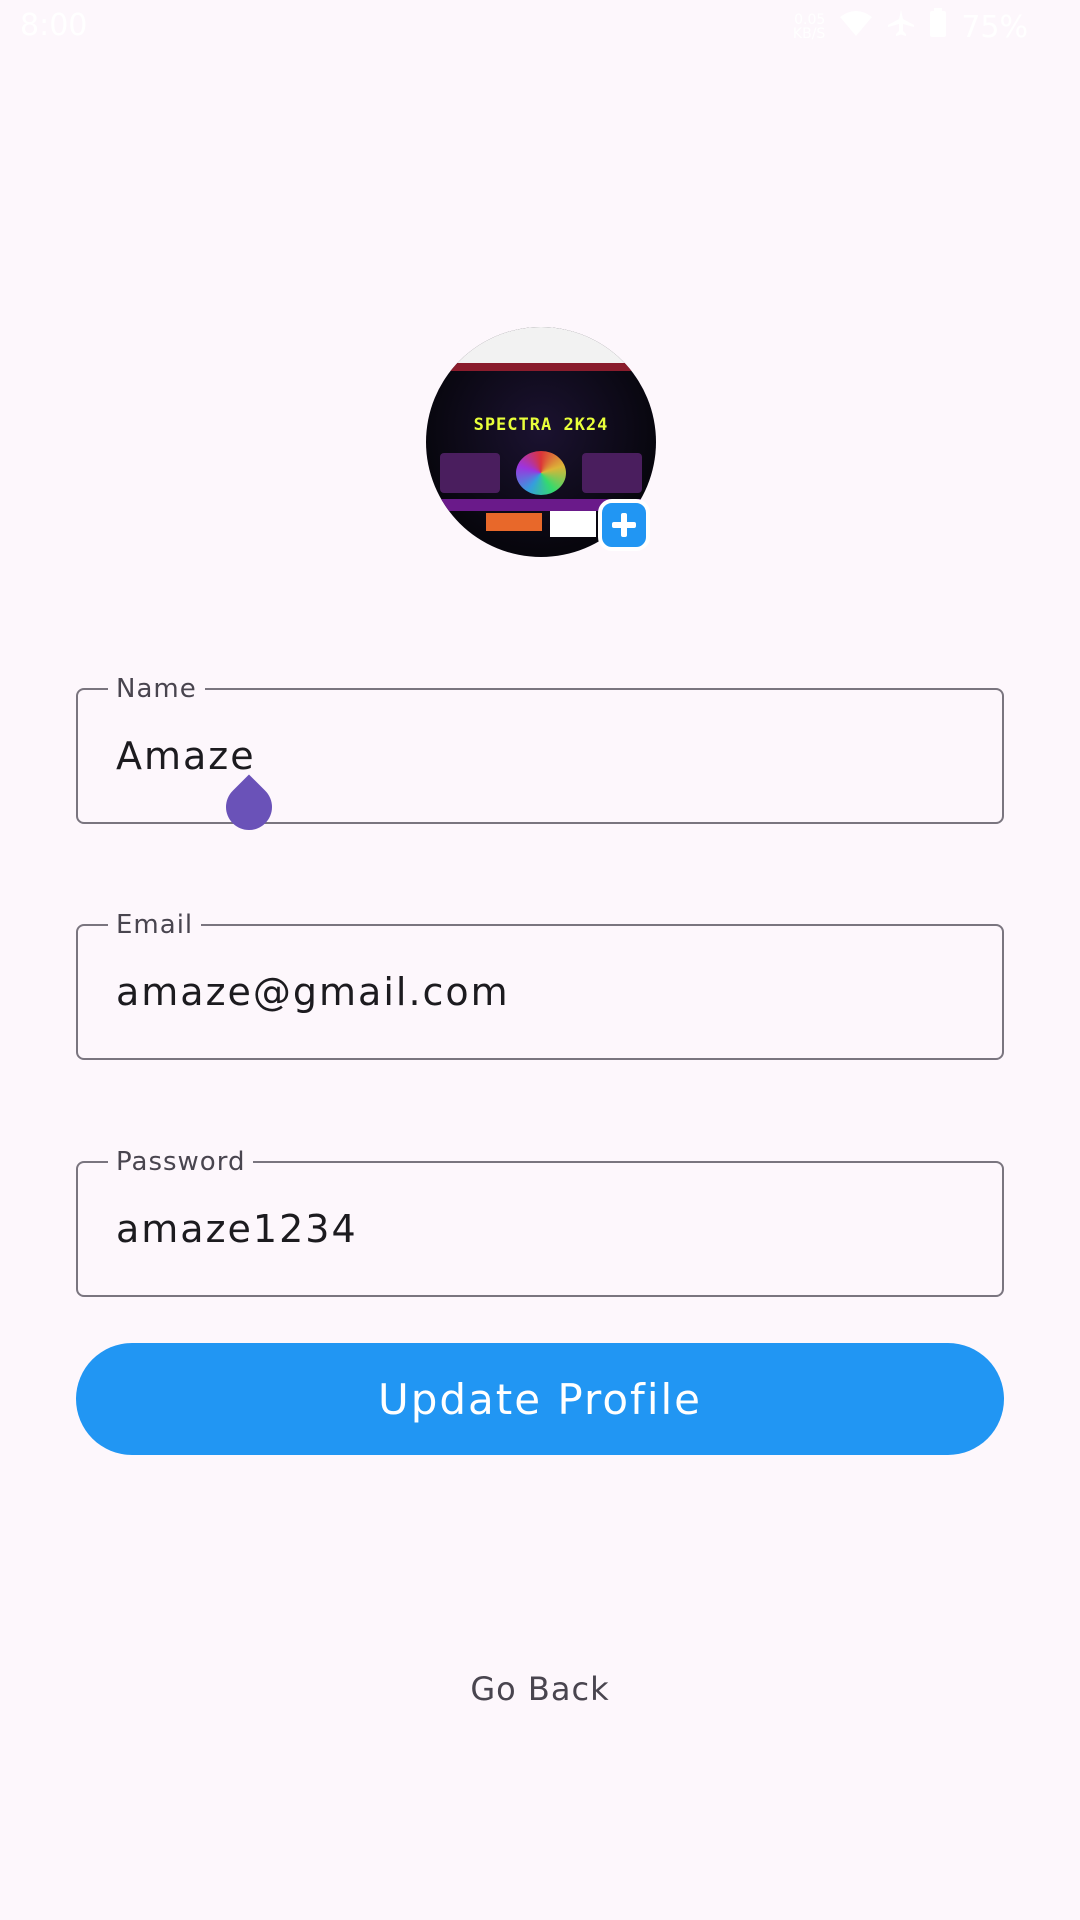 This screenshot has height=1920, width=1080. I want to click on email-label: Email, so click(155, 925).